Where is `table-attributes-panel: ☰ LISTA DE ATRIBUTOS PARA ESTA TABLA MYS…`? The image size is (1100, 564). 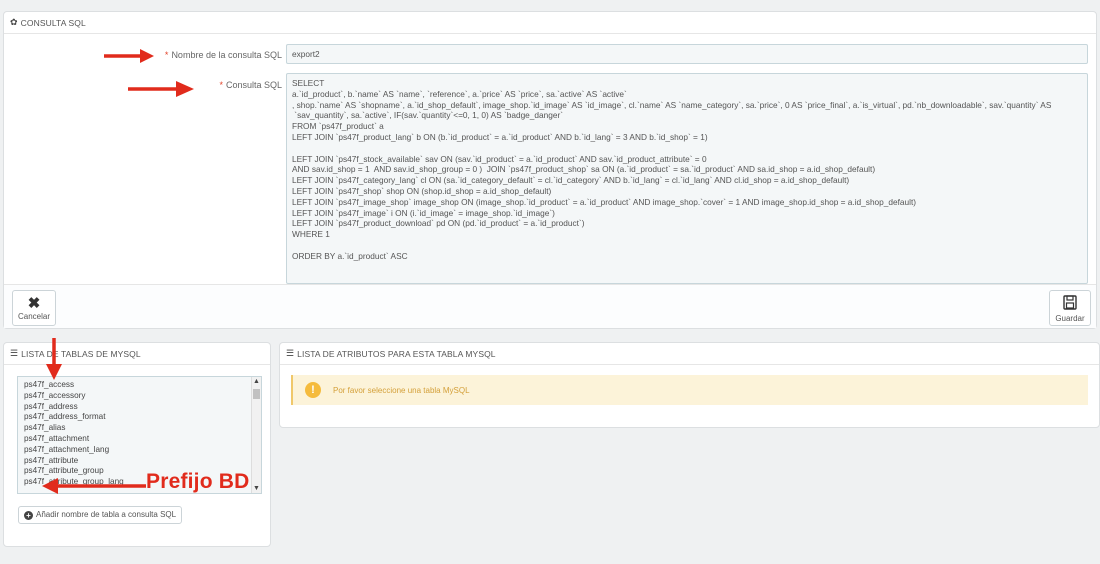 table-attributes-panel: ☰ LISTA DE ATRIBUTOS PARA ESTA TABLA MYS… is located at coordinates (689, 385).